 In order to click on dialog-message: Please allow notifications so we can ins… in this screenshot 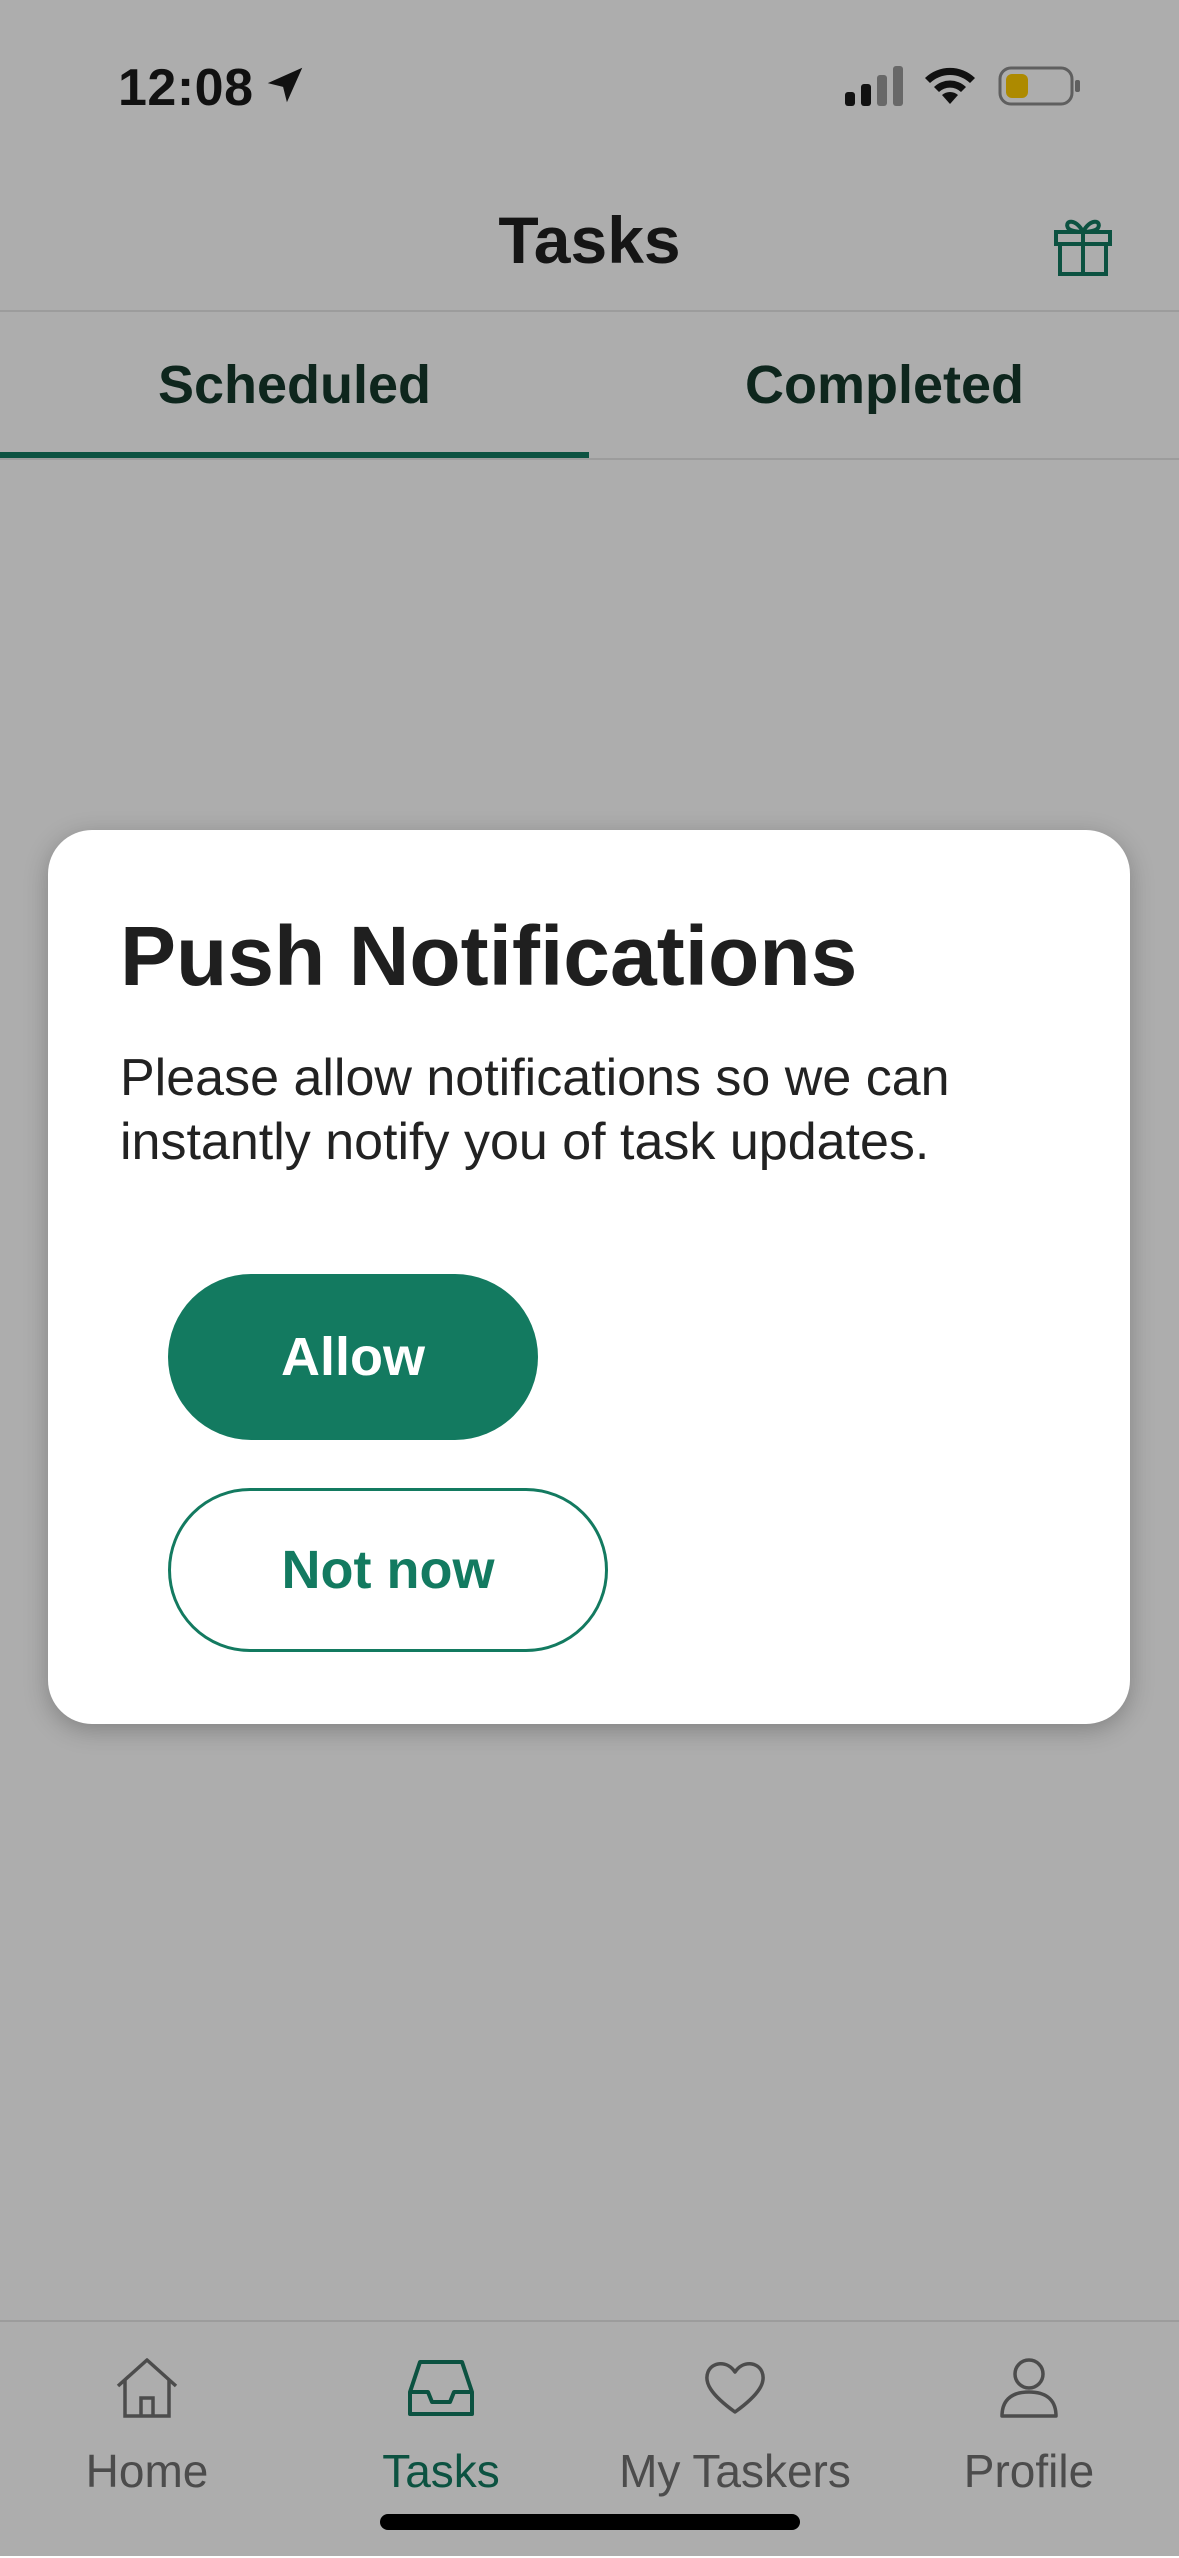, I will do `click(535, 1110)`.